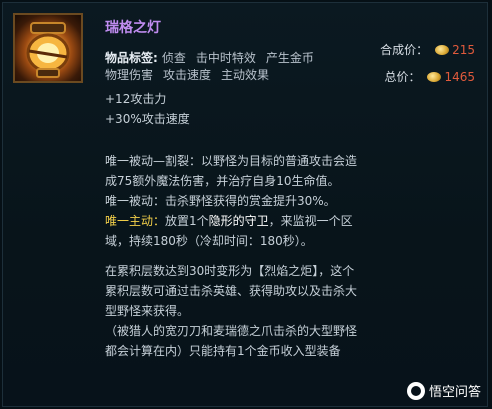 This screenshot has height=409, width=492. I want to click on tag: 侦查, so click(173, 58).